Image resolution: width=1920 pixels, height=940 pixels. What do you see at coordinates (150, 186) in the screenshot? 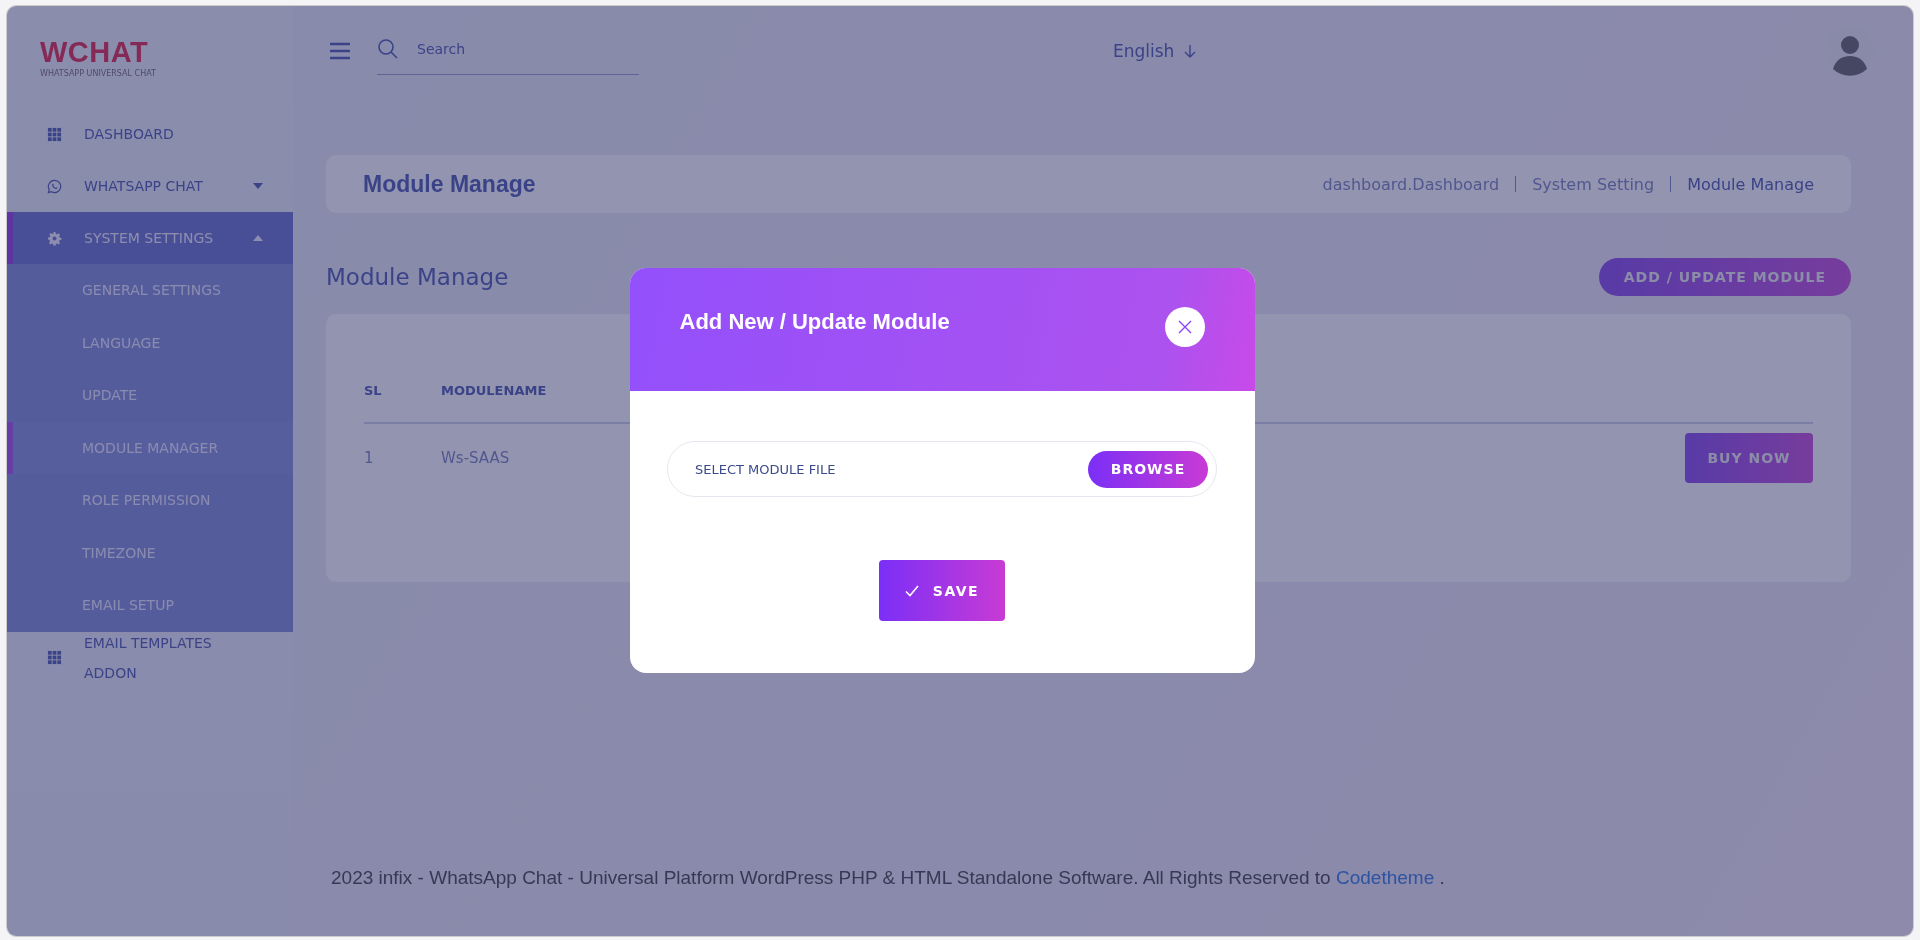
I see `sidebar-item: WHATSAPP CHAT` at bounding box center [150, 186].